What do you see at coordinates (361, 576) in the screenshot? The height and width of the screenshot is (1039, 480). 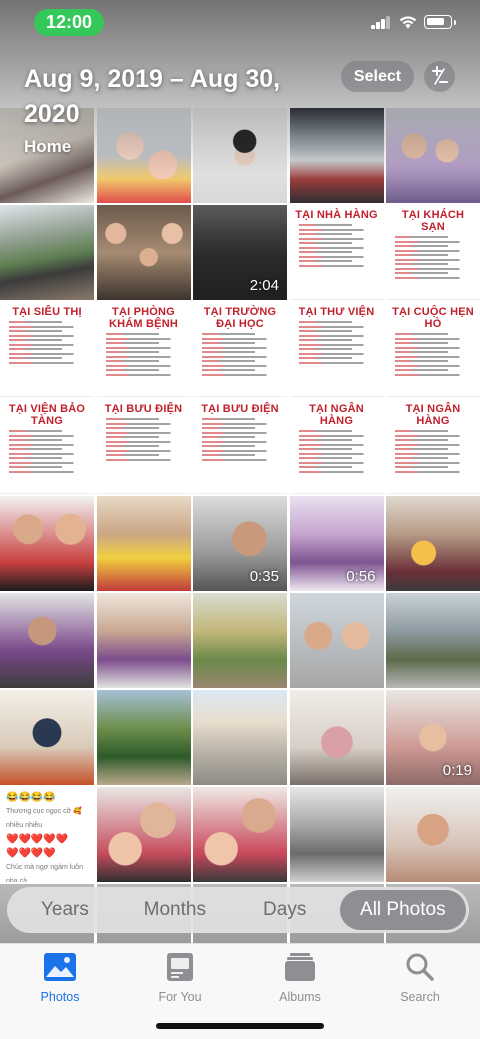 I see `video-duration: 0:56` at bounding box center [361, 576].